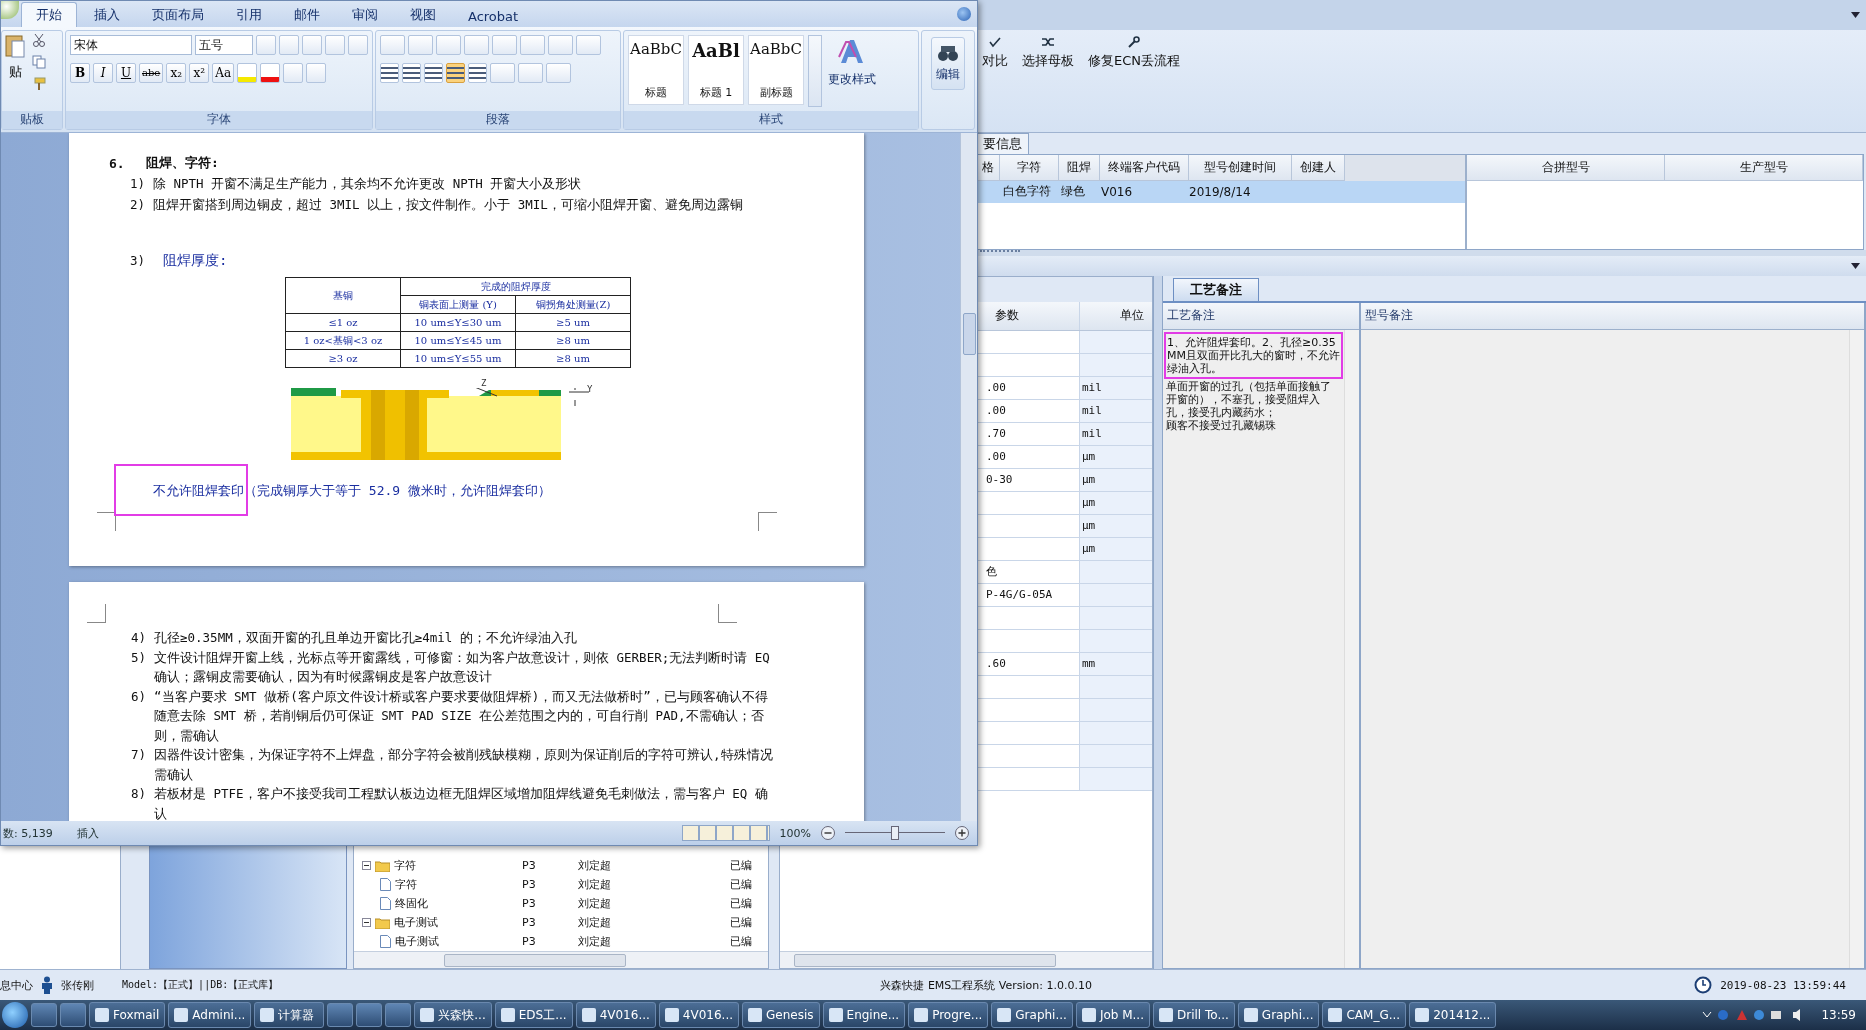 This screenshot has height=1030, width=1866. Describe the element at coordinates (1079, 167) in the screenshot. I see `column-header: 阻焊` at that location.